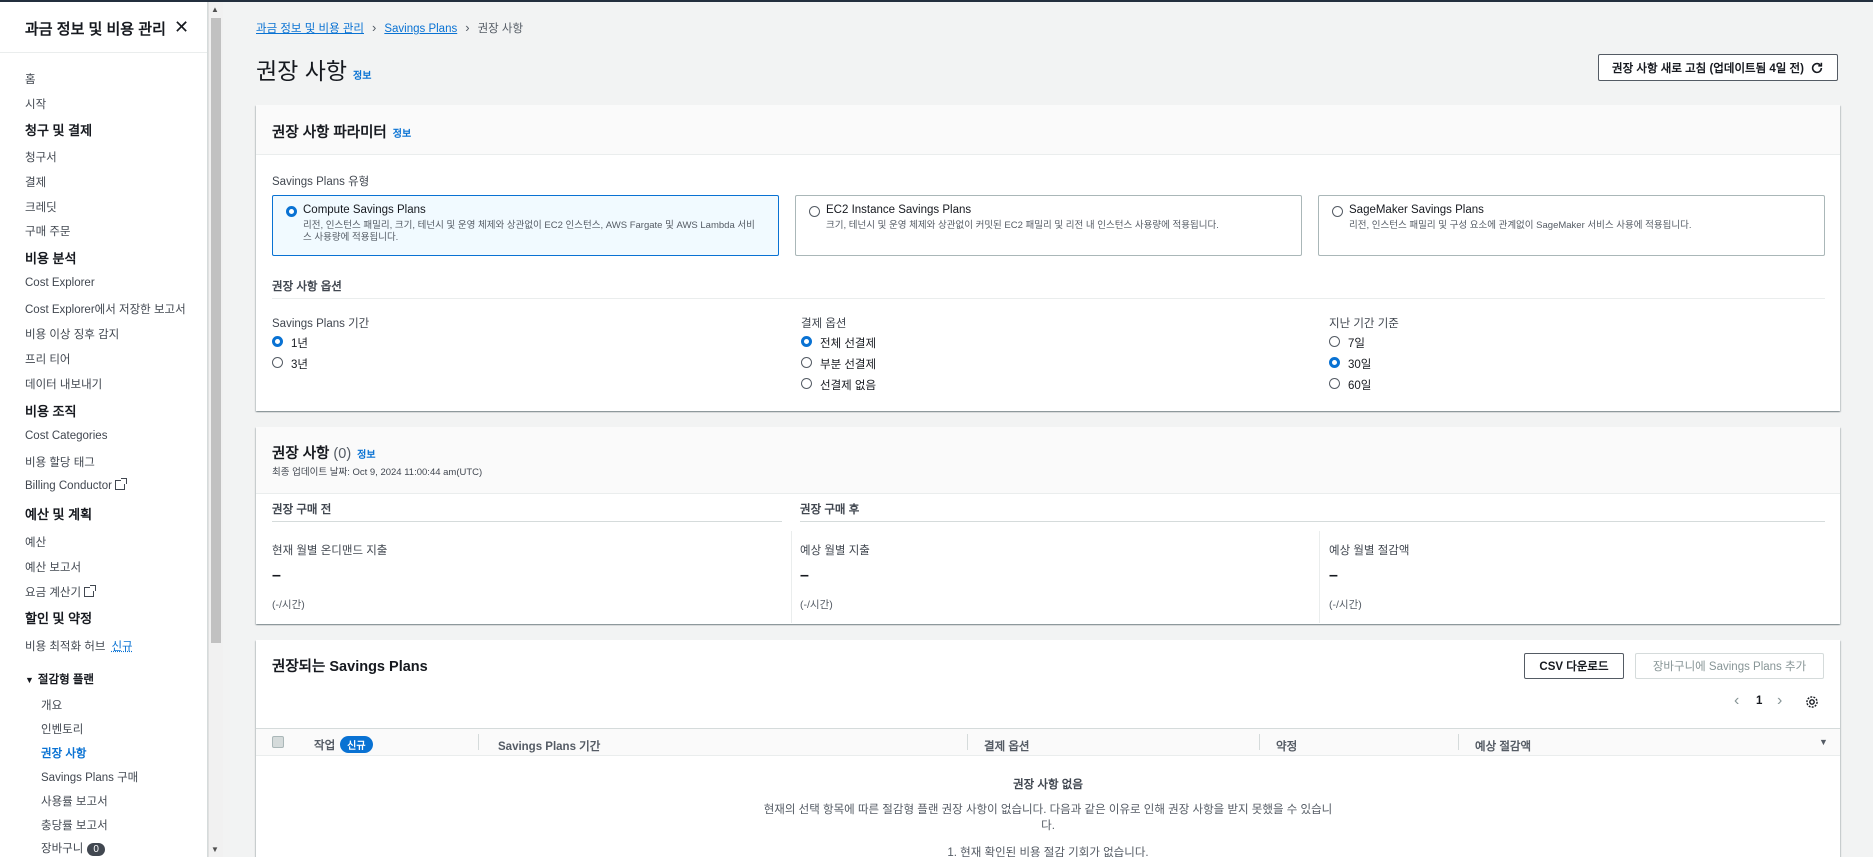  Describe the element at coordinates (51, 705) in the screenshot. I see `sidebar-item-overview: 개요` at that location.